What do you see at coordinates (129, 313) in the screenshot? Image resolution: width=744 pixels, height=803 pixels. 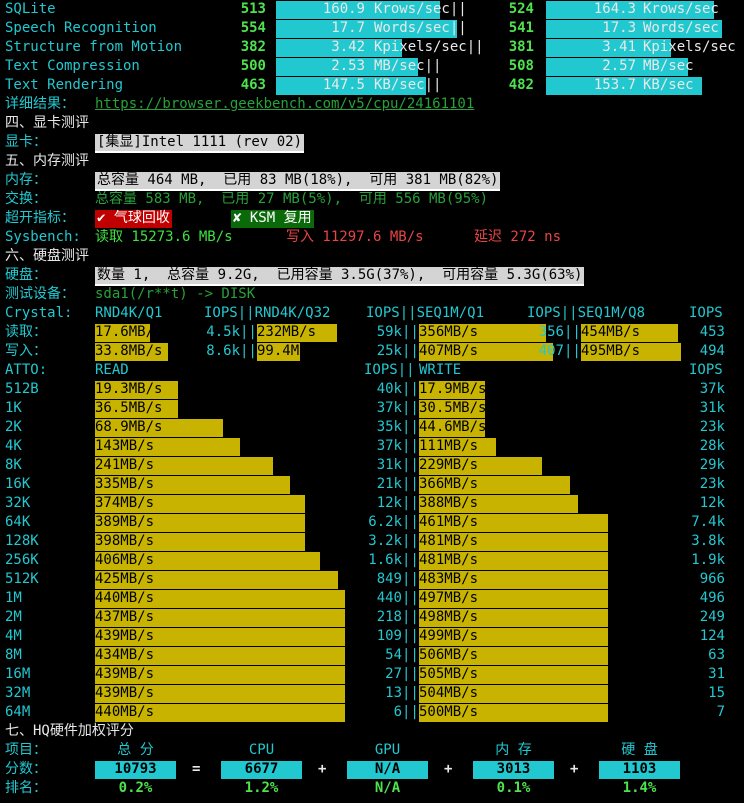 I see `crystal-header: RND4K/Q1` at bounding box center [129, 313].